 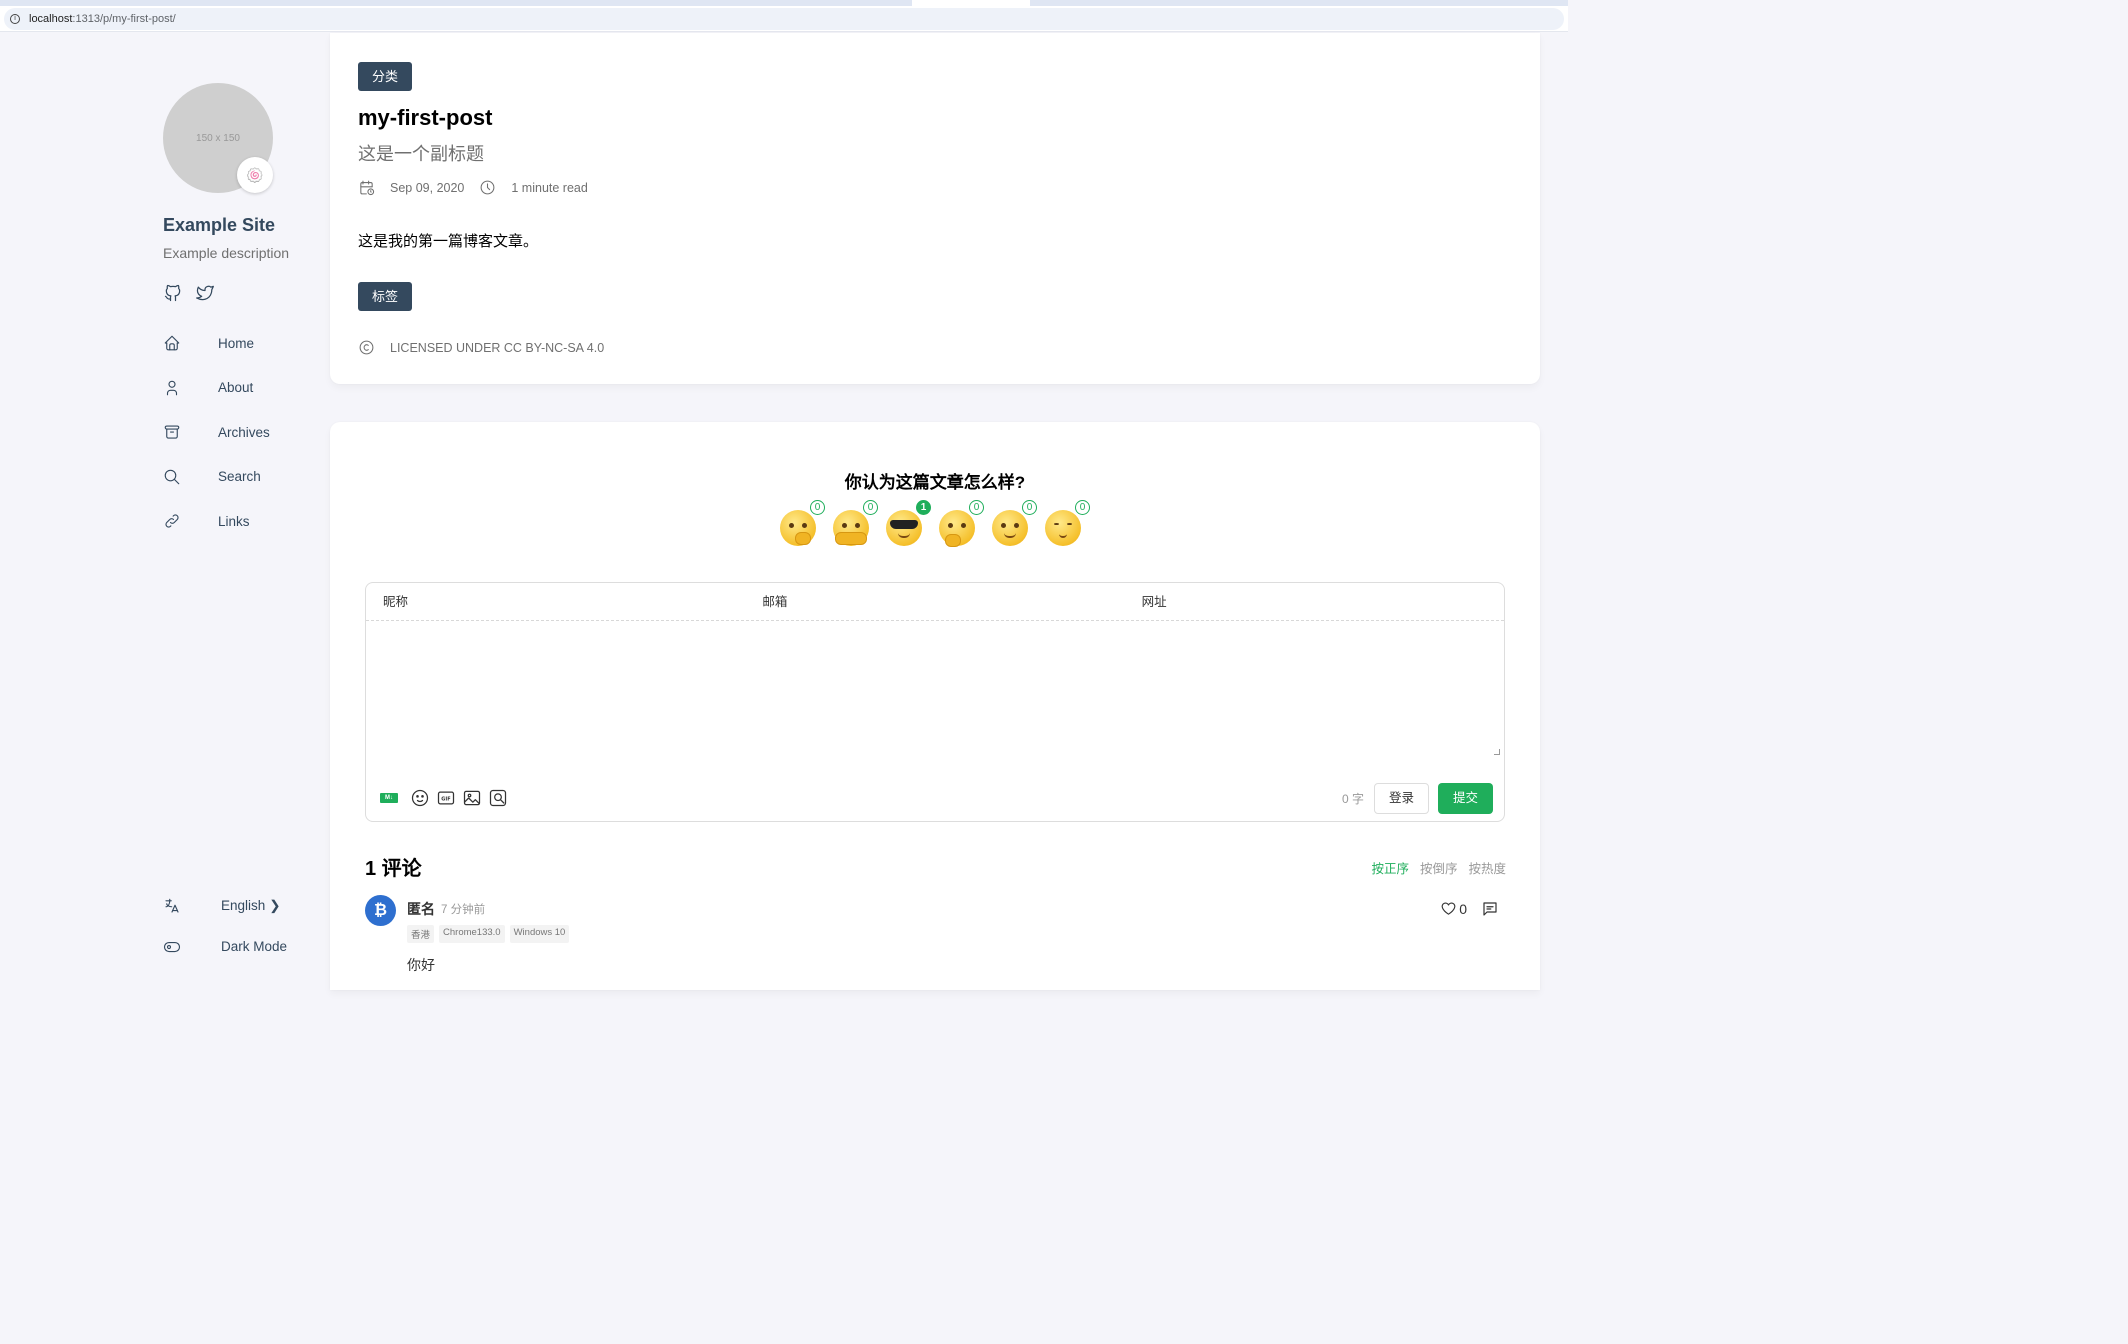 What do you see at coordinates (472, 934) in the screenshot?
I see `comment-browser: Chrome133.0` at bounding box center [472, 934].